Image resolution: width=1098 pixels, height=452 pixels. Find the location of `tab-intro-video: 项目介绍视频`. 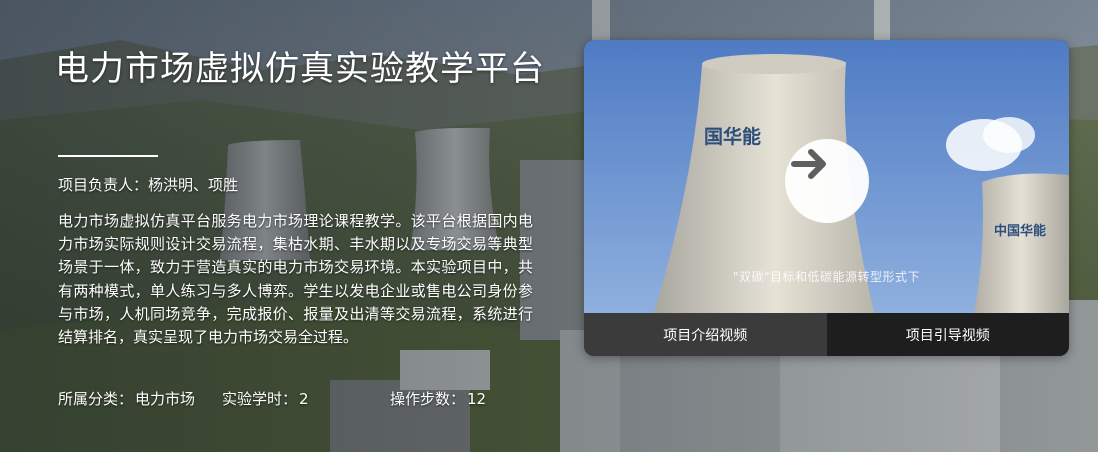

tab-intro-video: 项目介绍视频 is located at coordinates (705, 334).